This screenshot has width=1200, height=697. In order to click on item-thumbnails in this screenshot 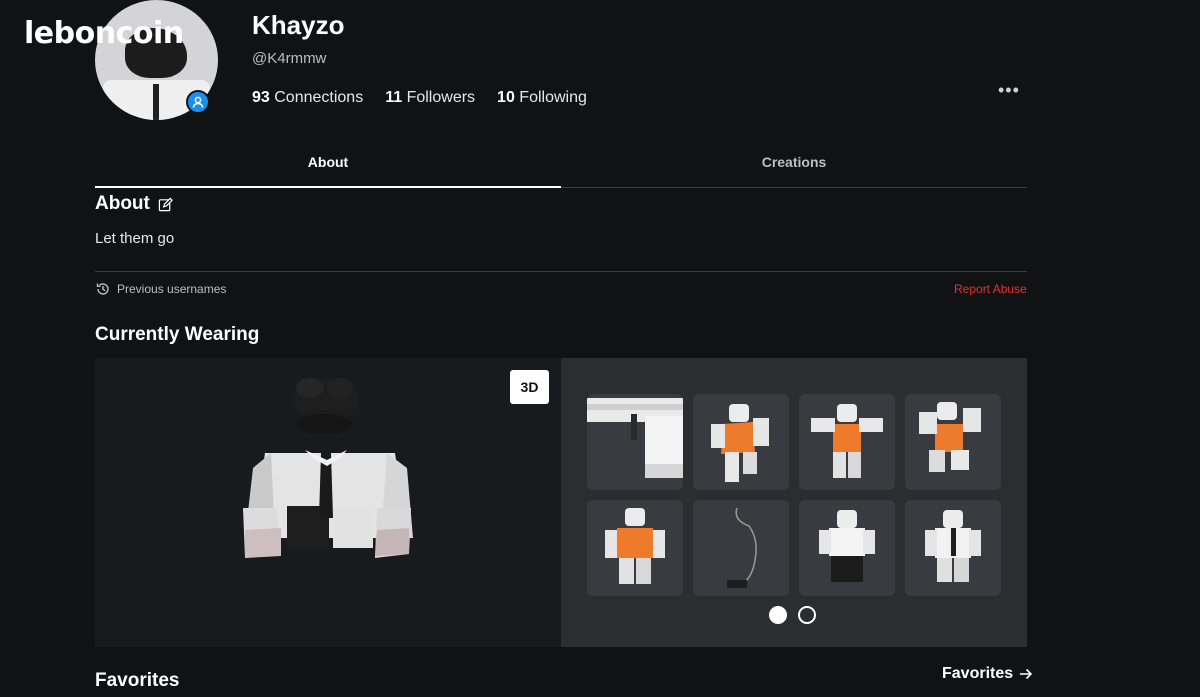, I will do `click(794, 495)`.